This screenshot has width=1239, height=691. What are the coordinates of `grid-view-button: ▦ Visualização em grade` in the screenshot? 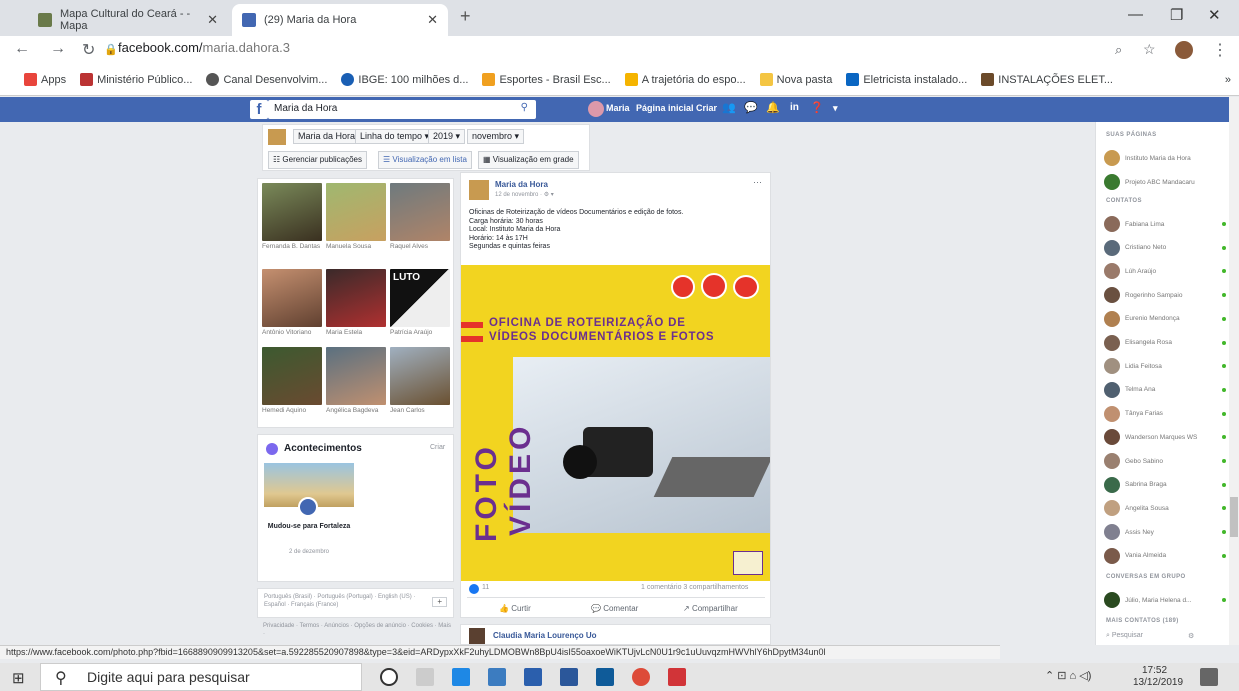 It's located at (528, 160).